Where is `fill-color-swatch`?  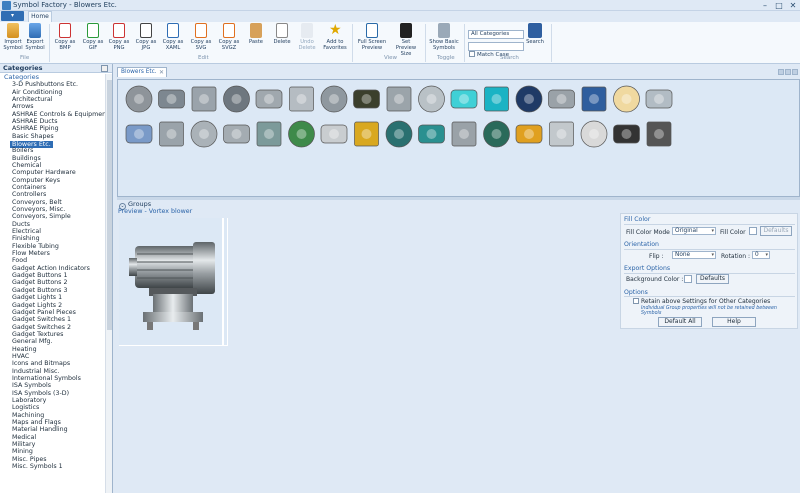
fill-color-swatch is located at coordinates (753, 231).